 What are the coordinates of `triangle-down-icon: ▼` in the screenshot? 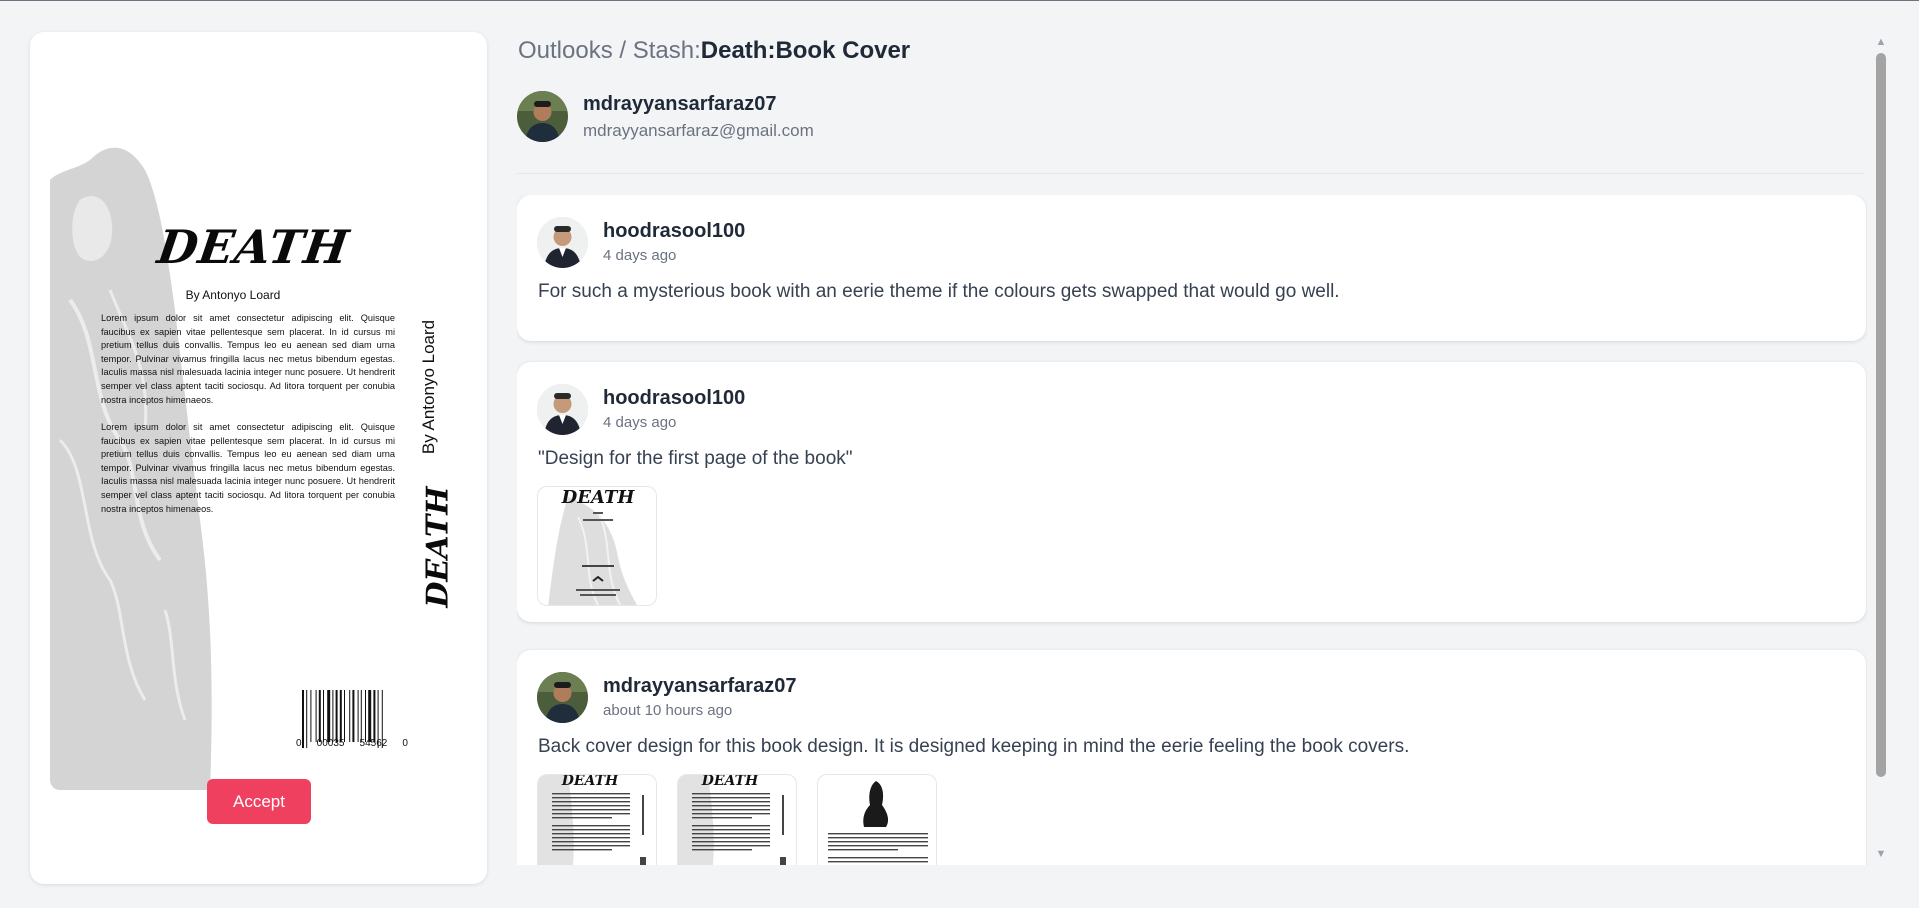 It's located at (1881, 854).